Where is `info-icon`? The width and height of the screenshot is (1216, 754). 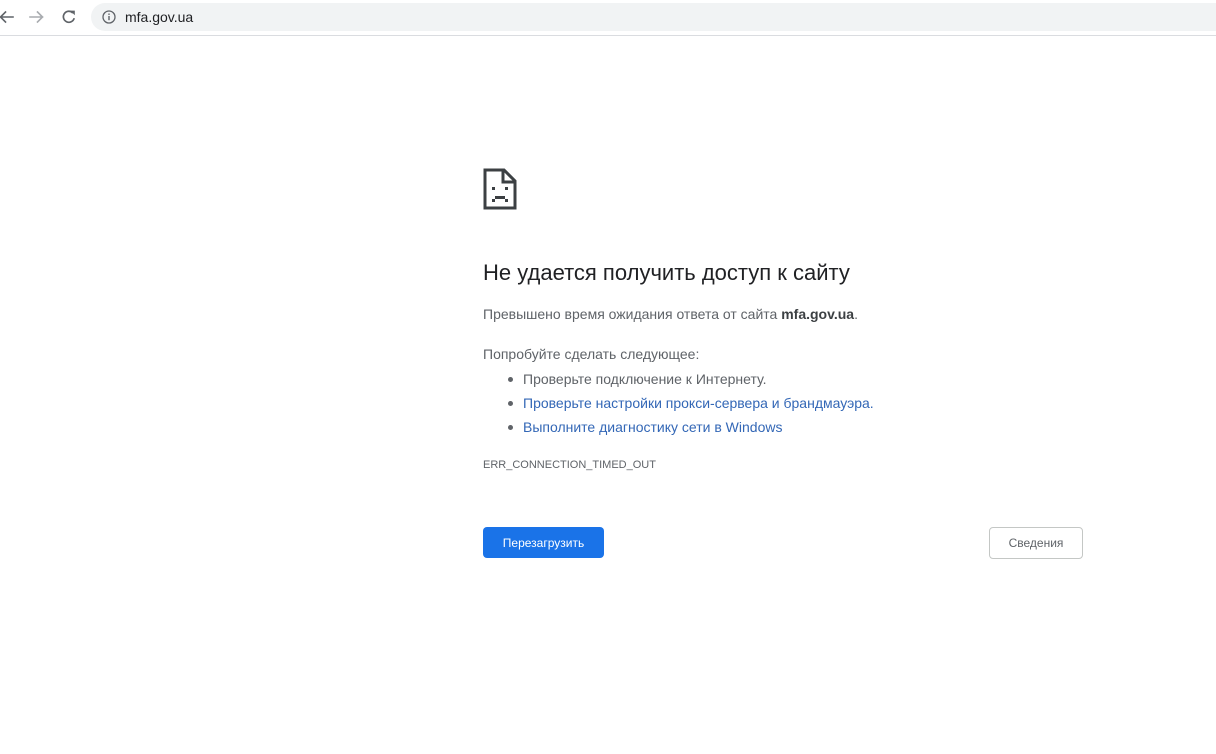
info-icon is located at coordinates (109, 17).